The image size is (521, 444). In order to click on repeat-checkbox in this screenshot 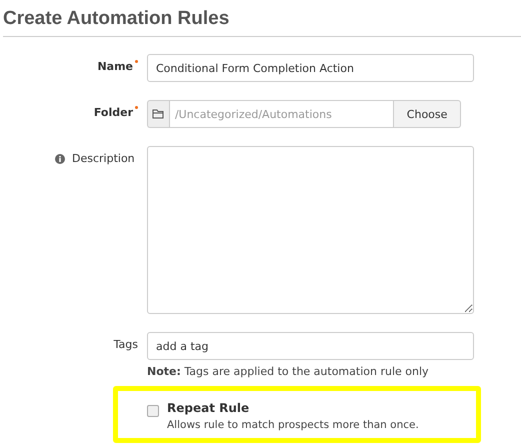, I will do `click(153, 411)`.